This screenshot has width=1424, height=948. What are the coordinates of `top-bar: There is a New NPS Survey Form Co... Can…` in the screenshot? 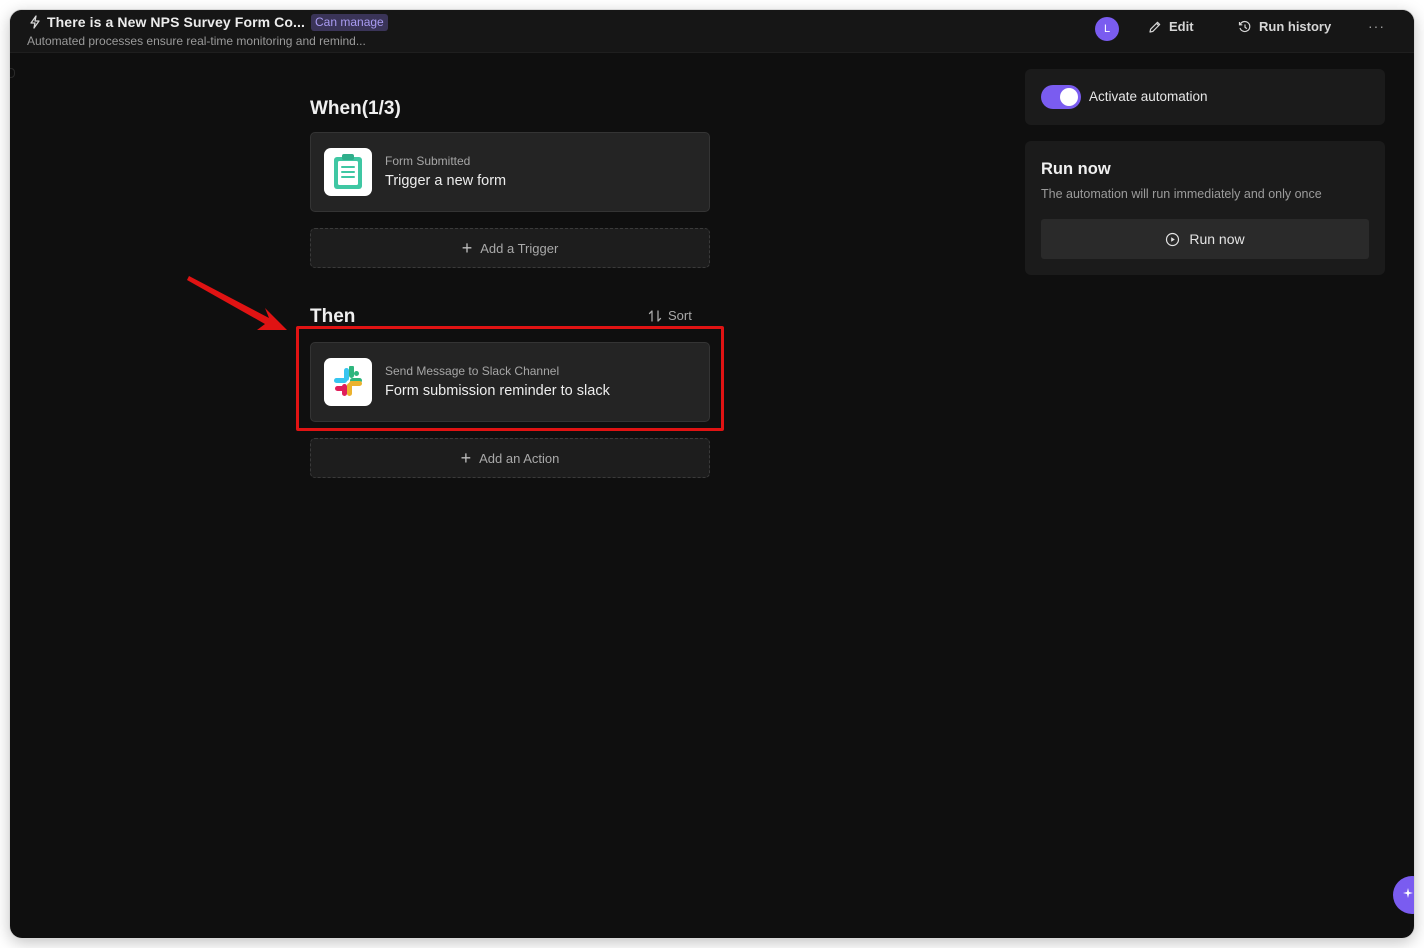 It's located at (712, 31).